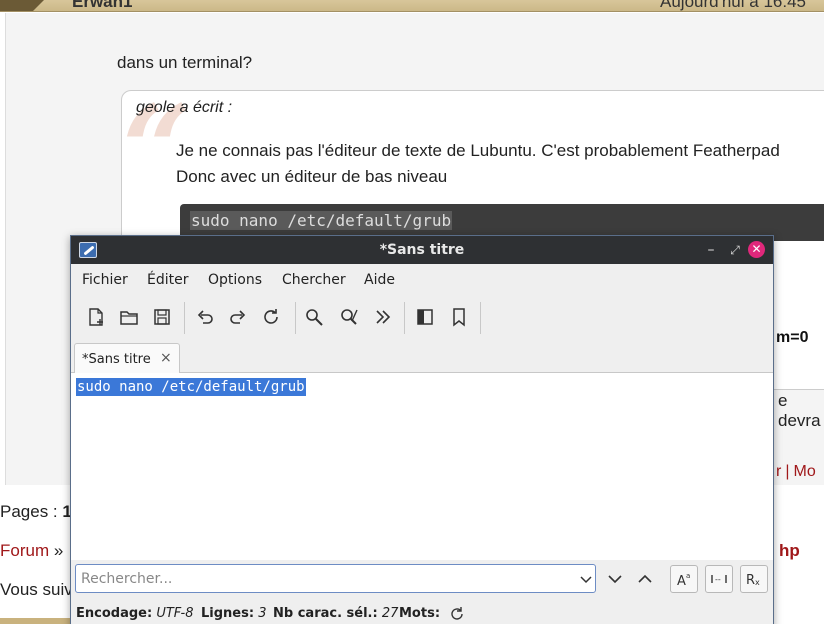 Image resolution: width=824 pixels, height=624 pixels. What do you see at coordinates (325, 613) in the screenshot?
I see `status-selchars-label: Nb carac. sél.:` at bounding box center [325, 613].